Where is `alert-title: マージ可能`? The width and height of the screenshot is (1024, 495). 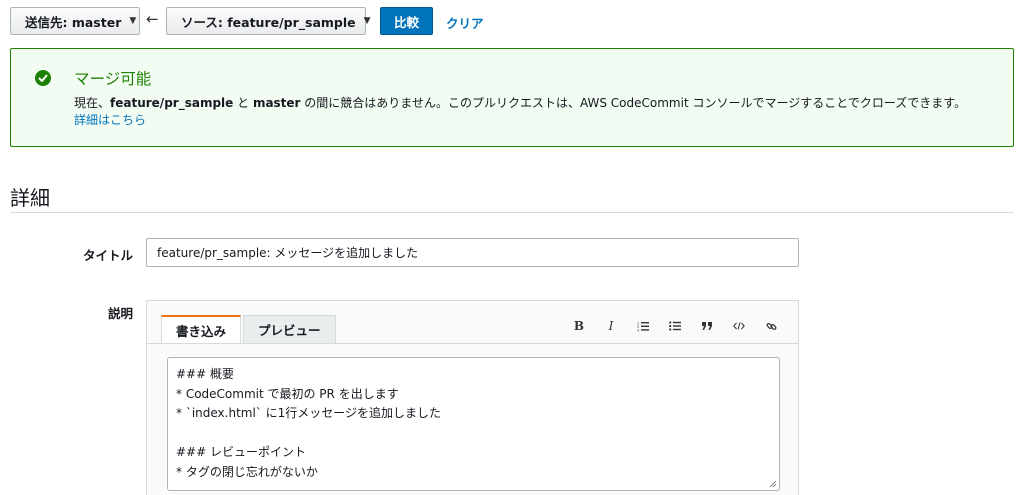 alert-title: マージ可能 is located at coordinates (113, 79).